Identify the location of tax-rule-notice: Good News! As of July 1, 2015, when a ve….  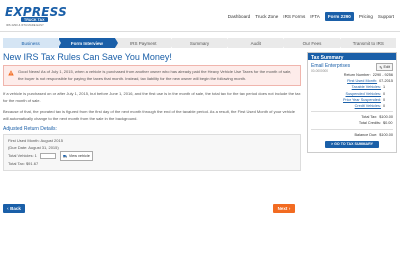
(152, 75).